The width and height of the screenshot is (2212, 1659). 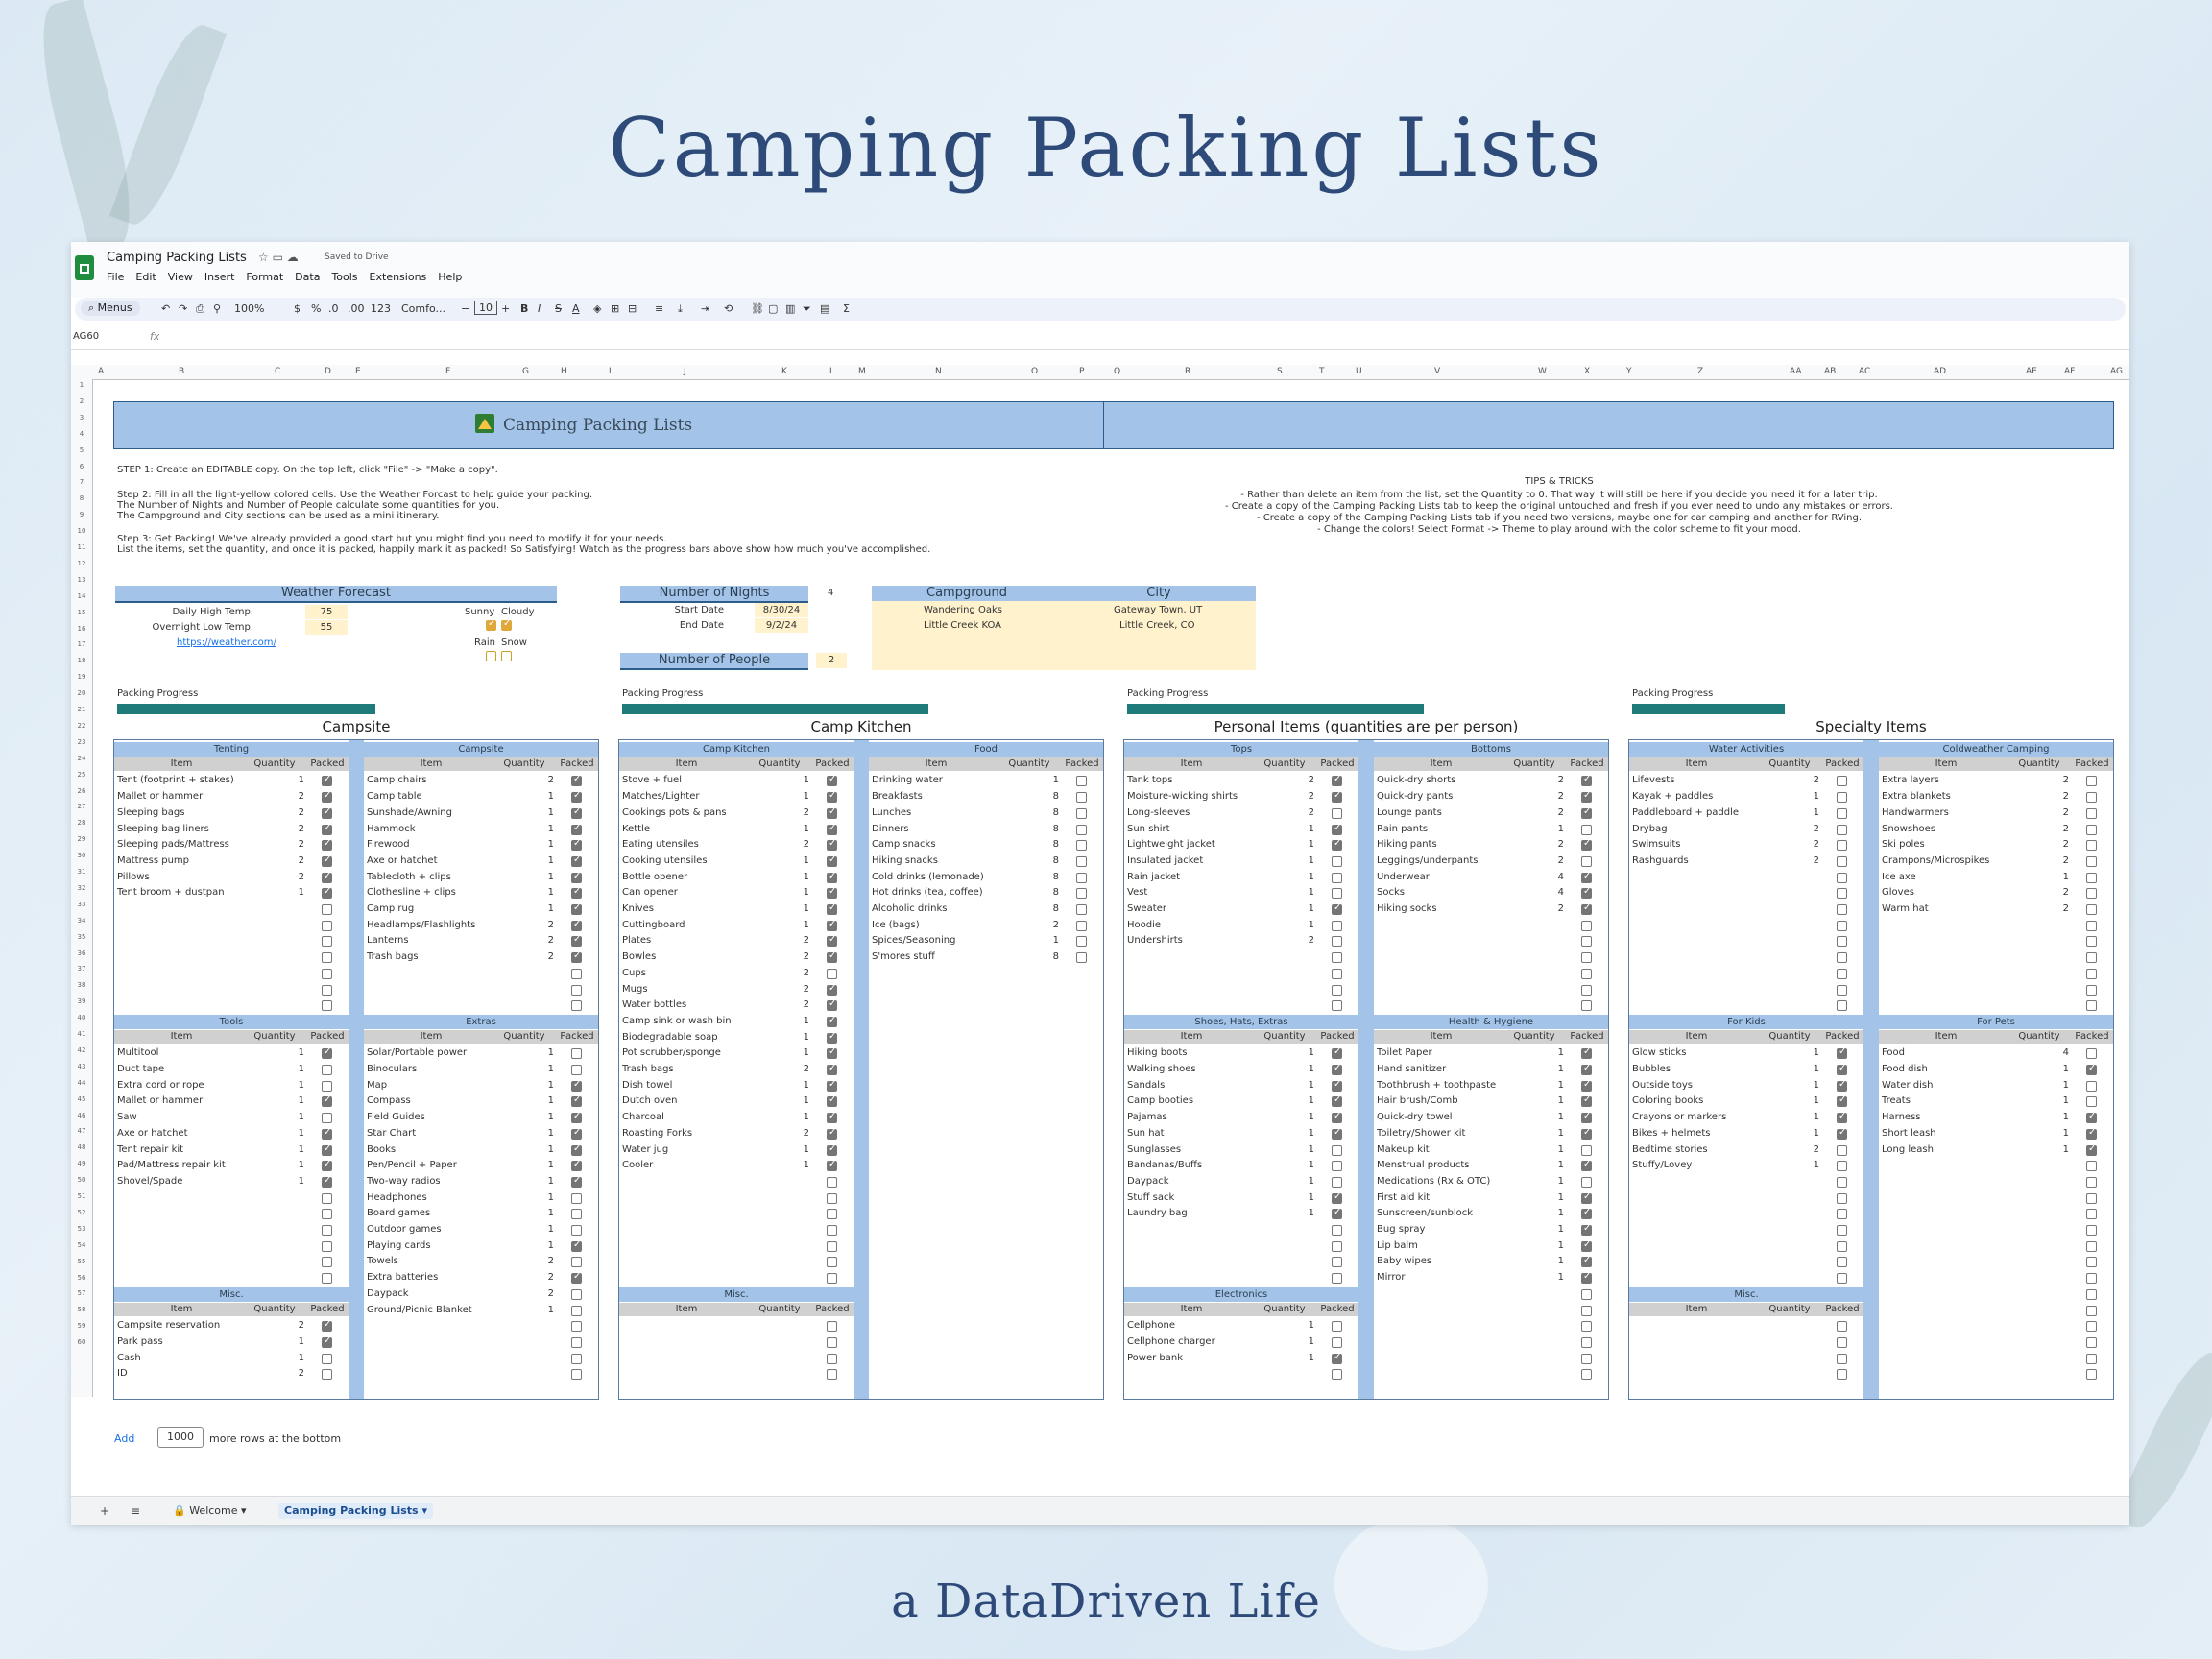 I want to click on item-name: Bandanas/Buffs, so click(x=1199, y=1165).